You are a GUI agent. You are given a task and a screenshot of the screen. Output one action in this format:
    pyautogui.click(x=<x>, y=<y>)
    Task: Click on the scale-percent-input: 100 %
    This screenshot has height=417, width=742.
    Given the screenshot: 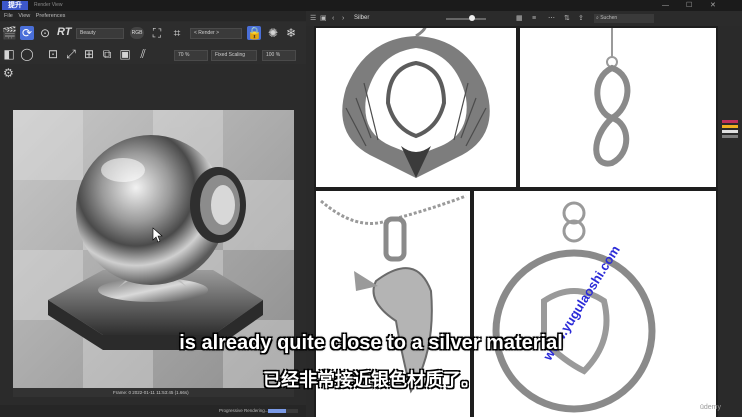 What is the action you would take?
    pyautogui.click(x=279, y=55)
    